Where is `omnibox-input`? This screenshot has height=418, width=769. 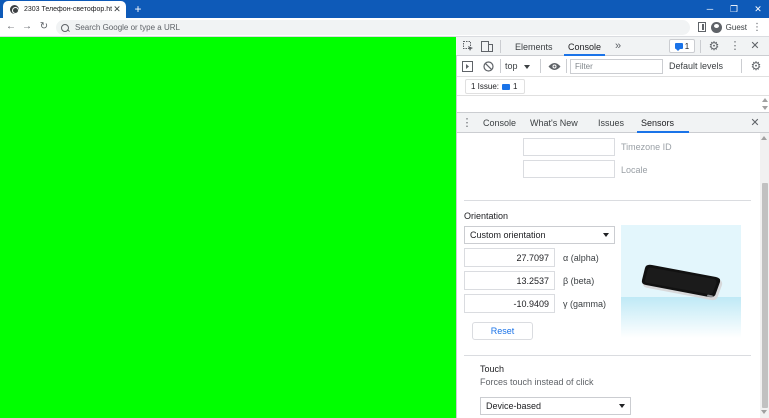
omnibox-input is located at coordinates (355, 27).